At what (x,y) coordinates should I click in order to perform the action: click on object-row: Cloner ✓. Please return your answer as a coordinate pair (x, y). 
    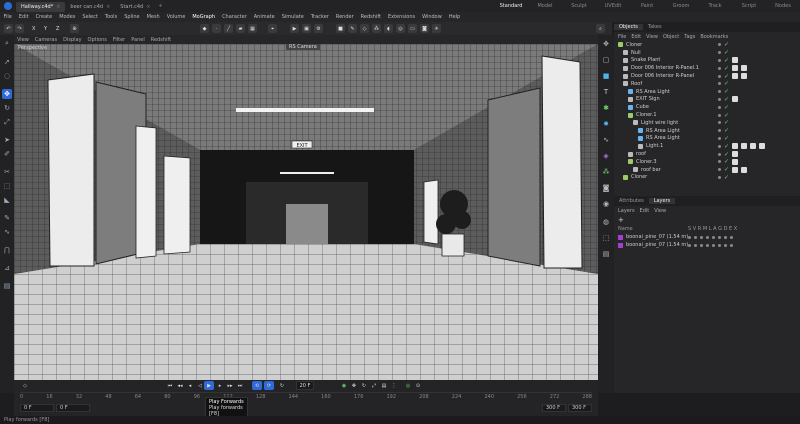
    Looking at the image, I should click on (707, 45).